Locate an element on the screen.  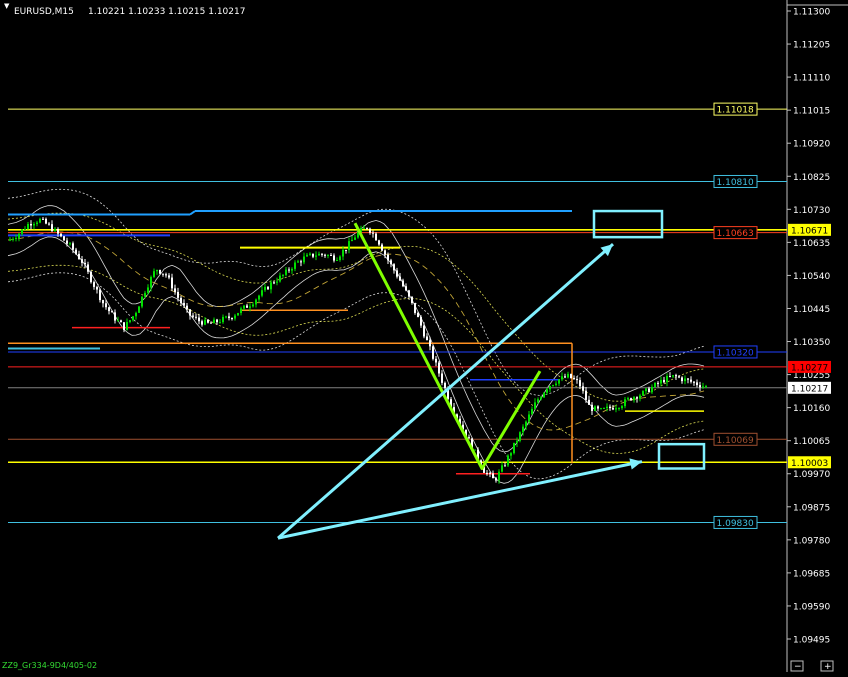
indicator-footer: ZZ9_Gr334-9D4/405-02 is located at coordinates (49, 665).